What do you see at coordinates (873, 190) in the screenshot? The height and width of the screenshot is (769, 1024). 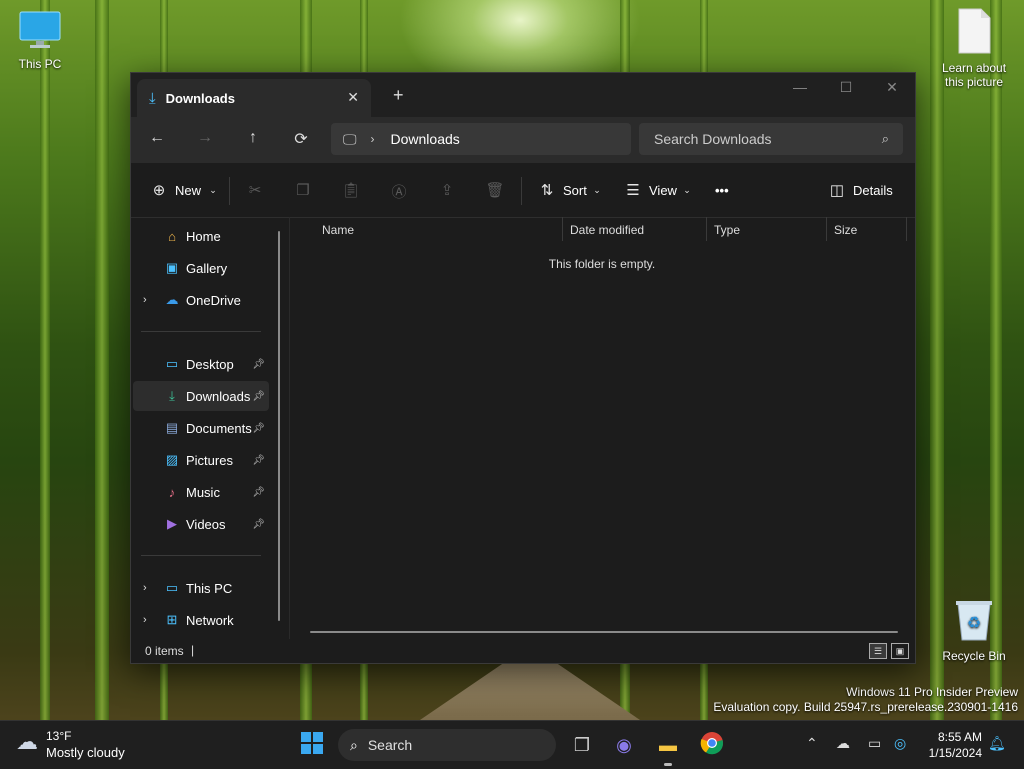 I see `details-button: Details` at bounding box center [873, 190].